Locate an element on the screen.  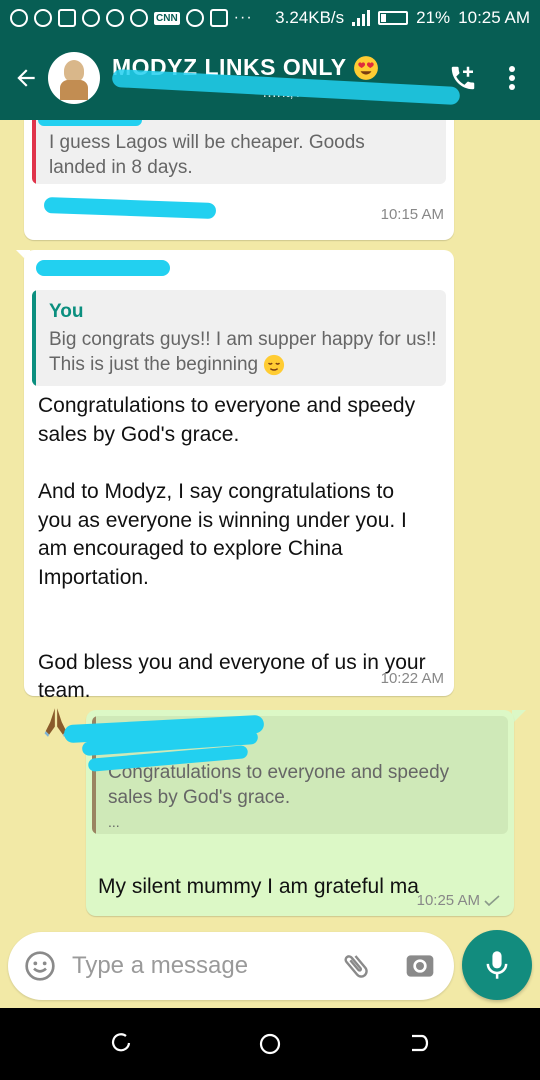
mail-notification-icon is located at coordinates (67, 18).